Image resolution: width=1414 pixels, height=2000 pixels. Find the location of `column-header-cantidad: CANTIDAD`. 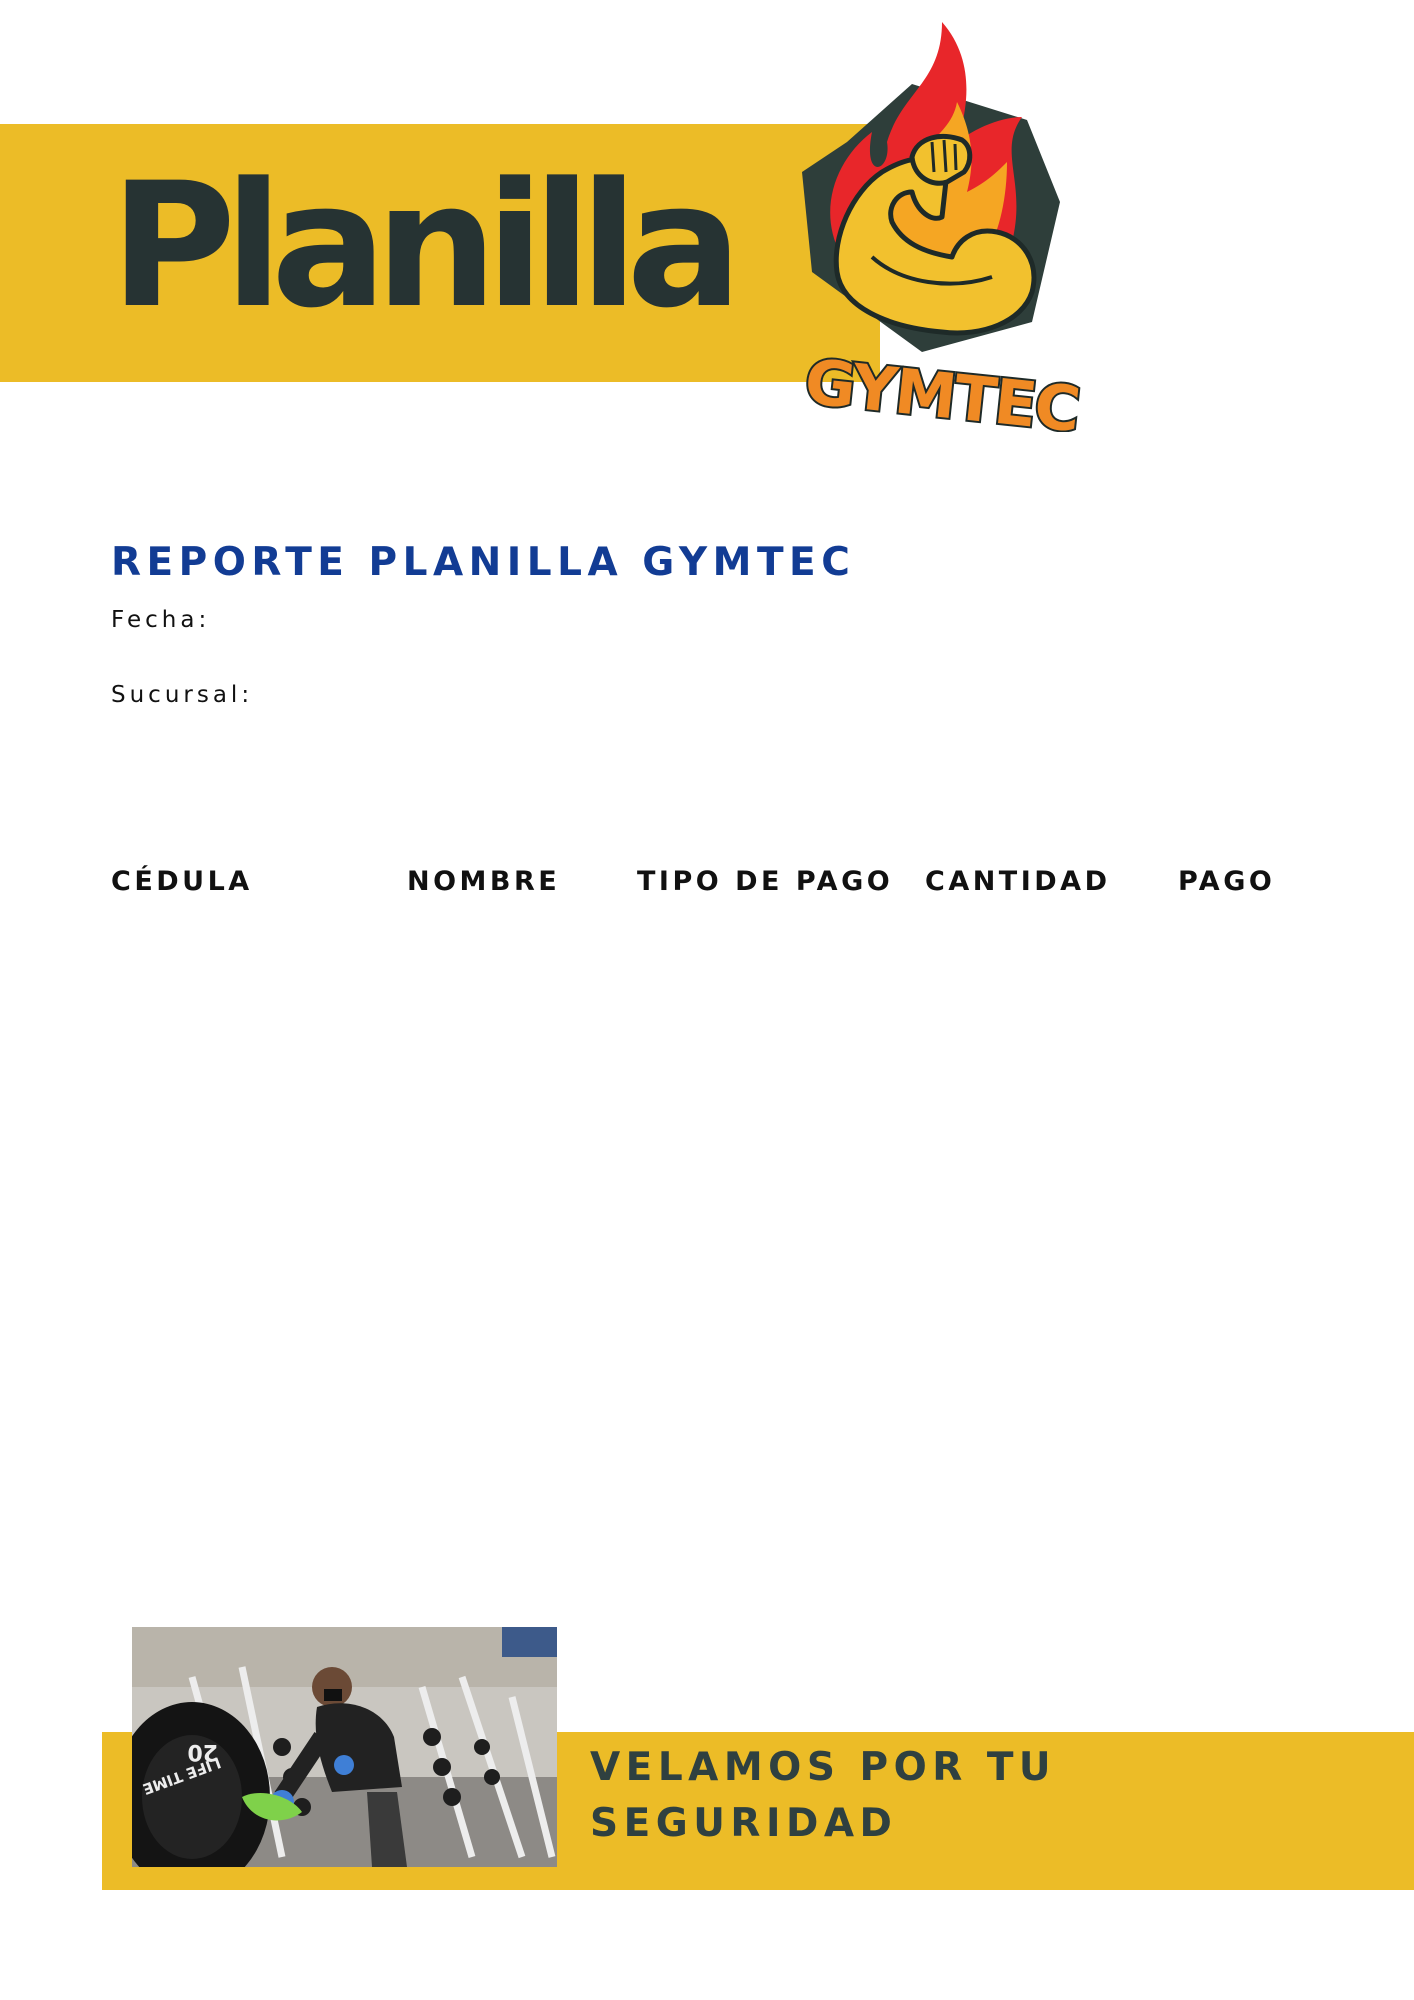

column-header-cantidad: CANTIDAD is located at coordinates (1018, 881).